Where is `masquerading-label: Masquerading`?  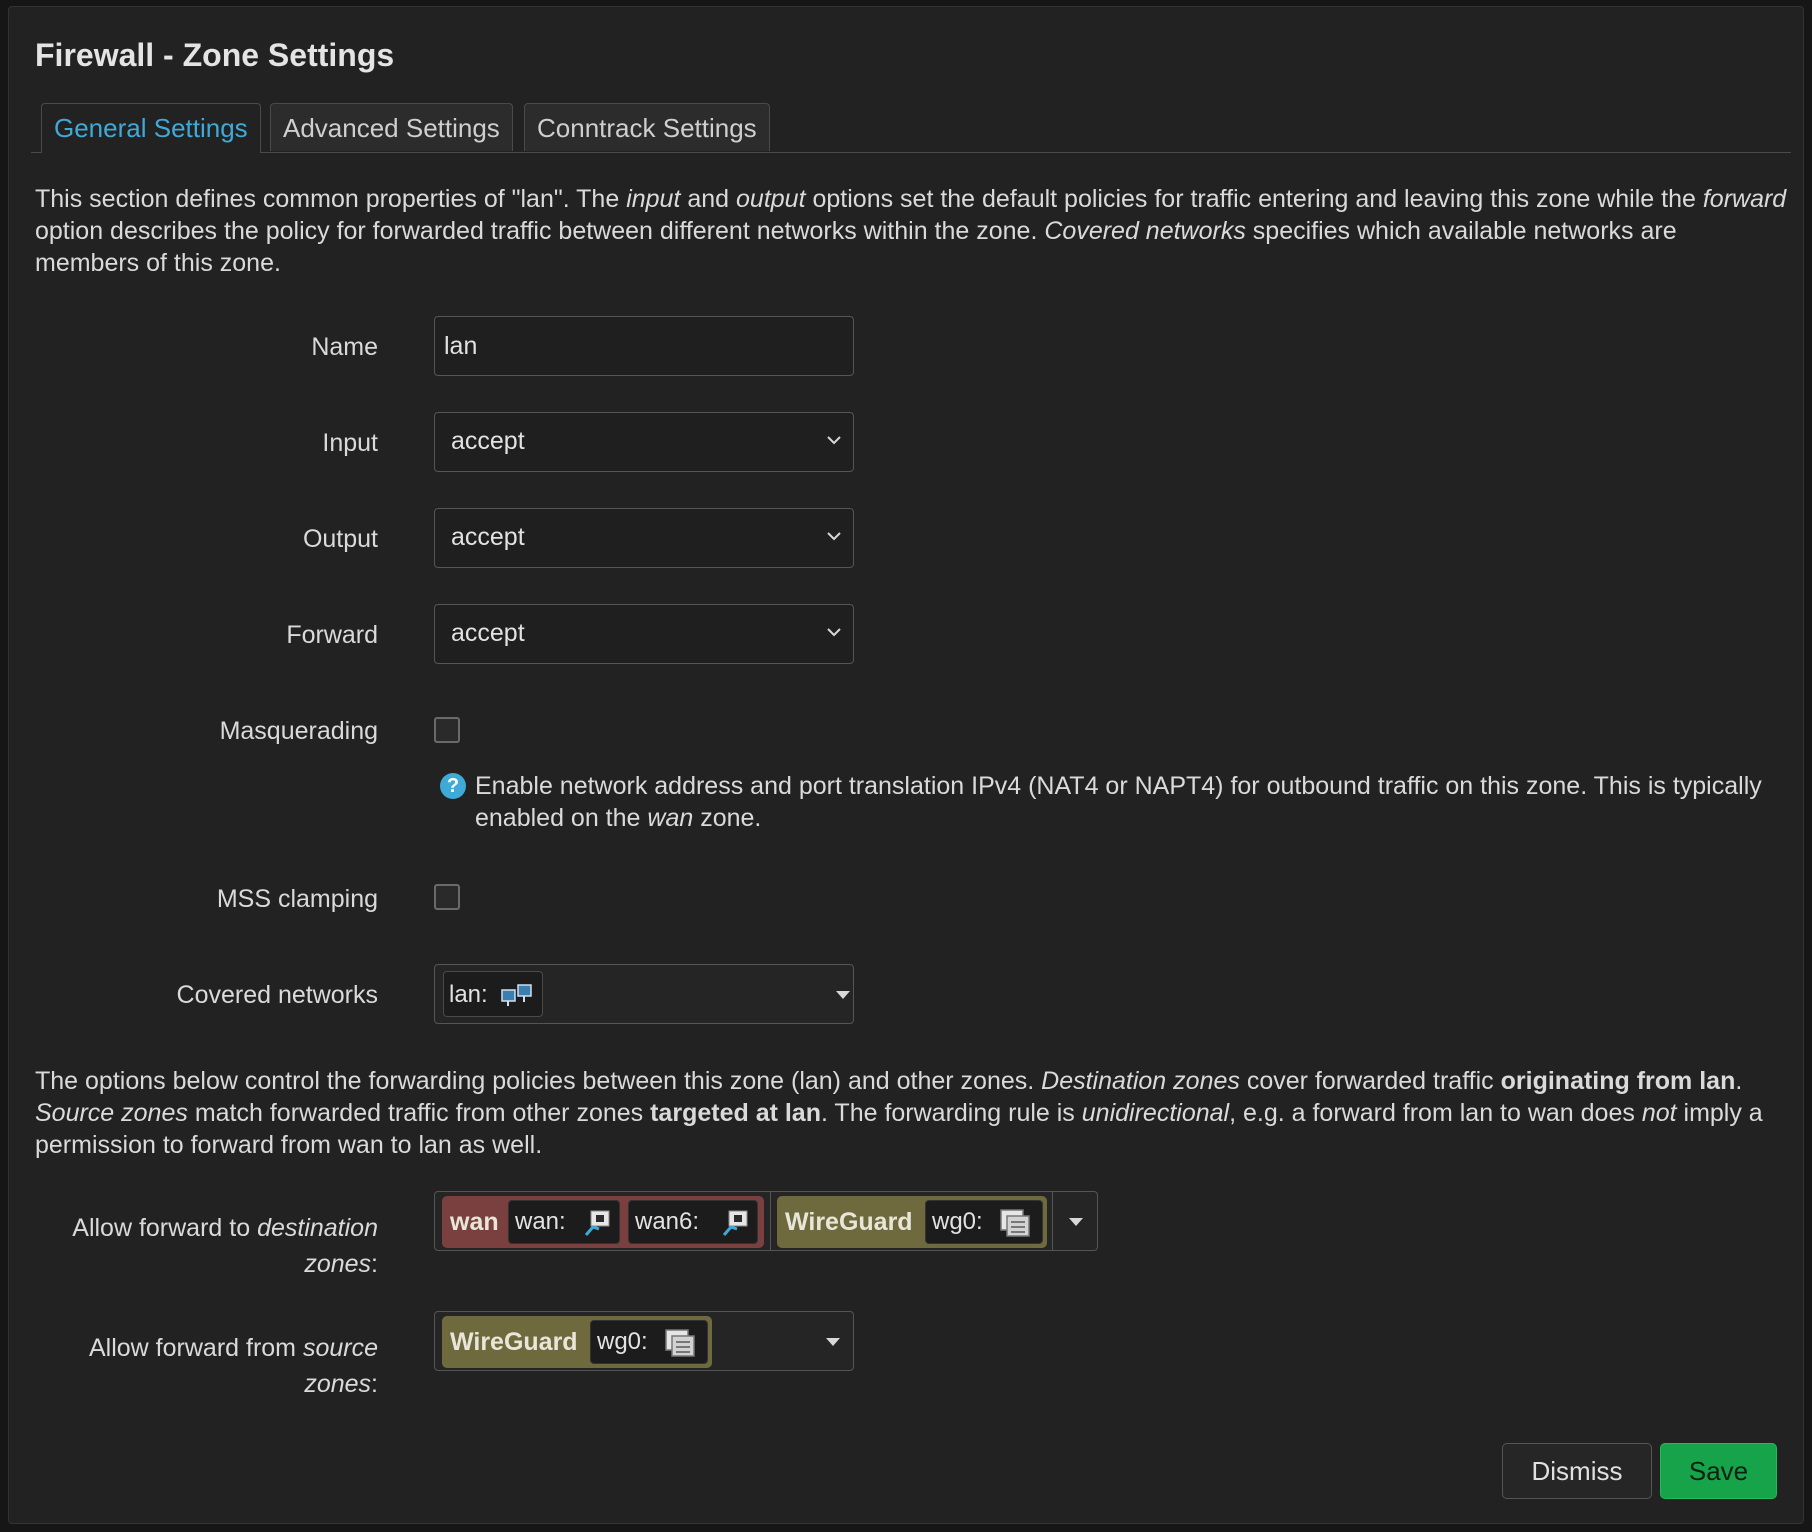 masquerading-label: Masquerading is located at coordinates (298, 731).